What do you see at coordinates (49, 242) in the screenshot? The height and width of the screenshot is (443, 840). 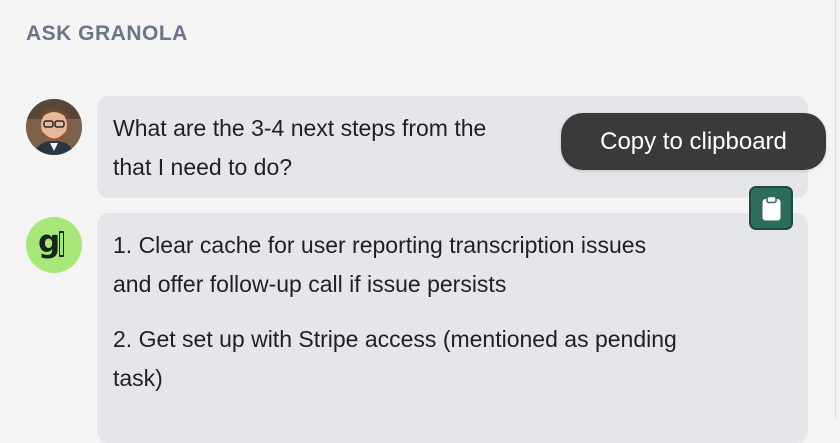 I see `granola-logo-icon: g` at bounding box center [49, 242].